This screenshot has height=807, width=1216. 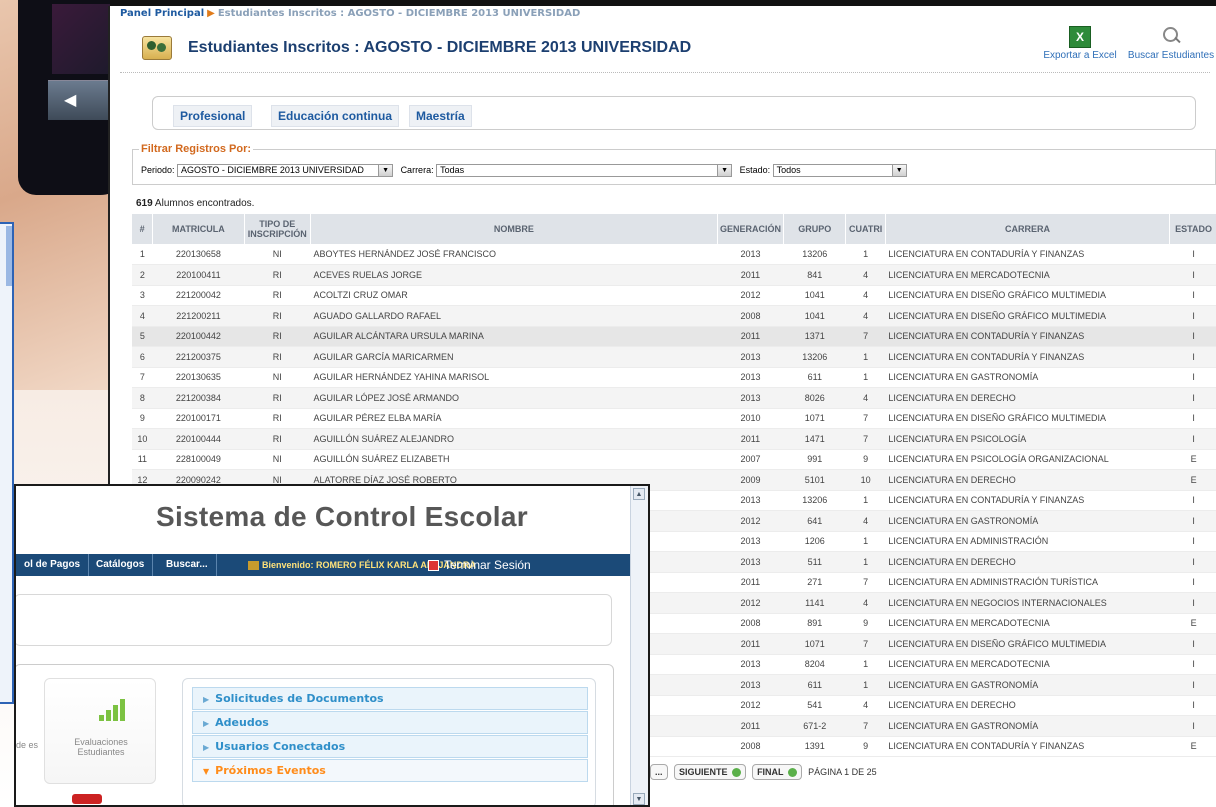 I want to click on shortcut-label-cut: de es, so click(x=27, y=745).